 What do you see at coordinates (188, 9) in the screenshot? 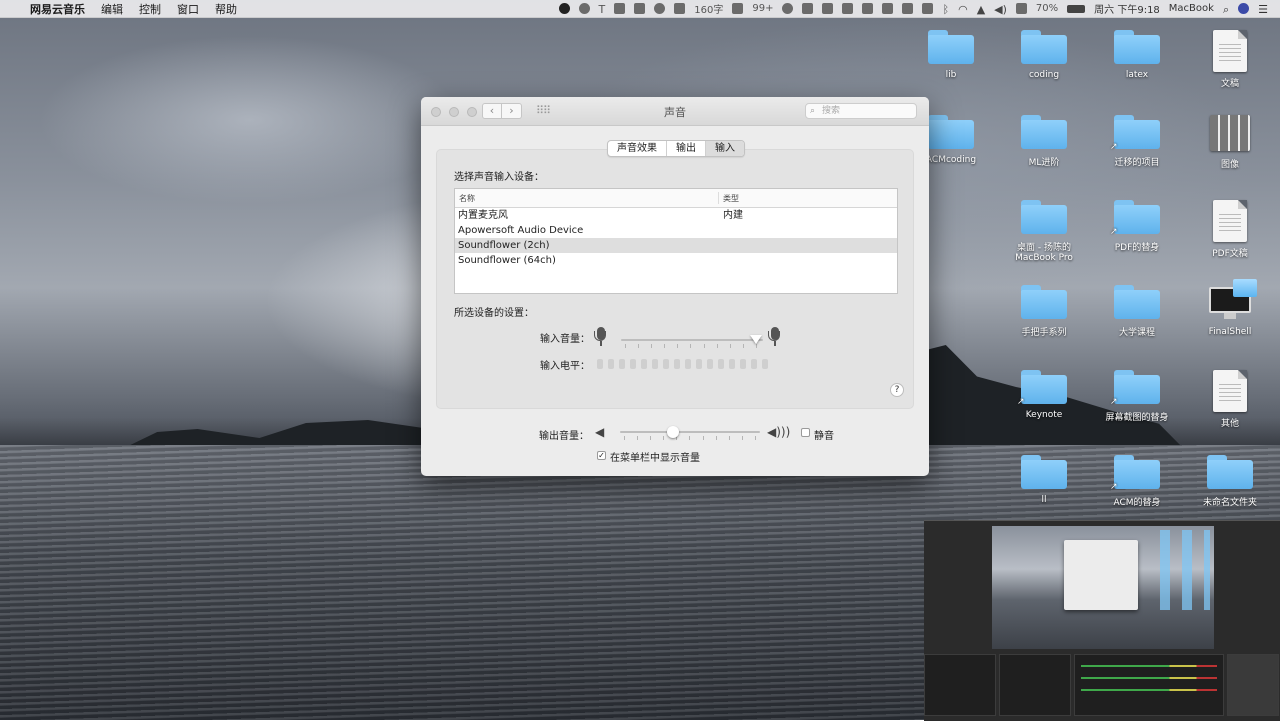
I see `menu-window: 窗口` at bounding box center [188, 9].